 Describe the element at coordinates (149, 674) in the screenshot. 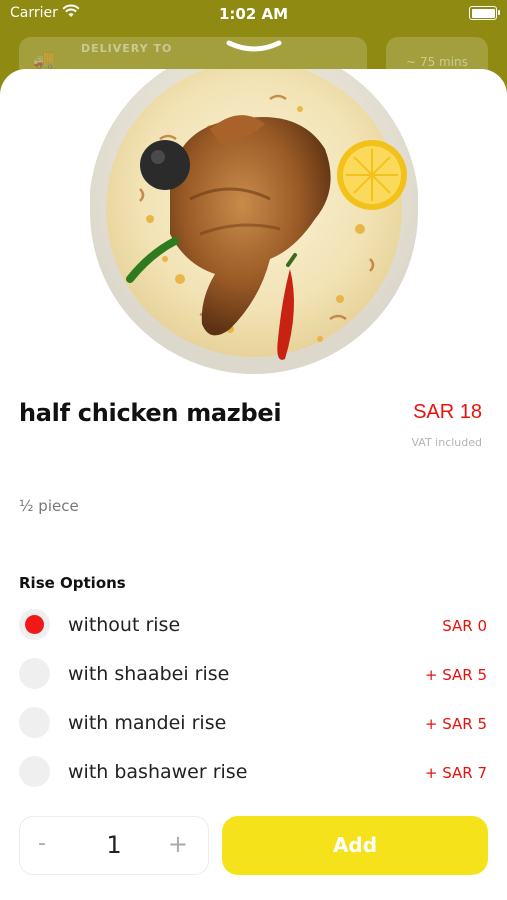

I see `option-label: with shaabei rise` at that location.